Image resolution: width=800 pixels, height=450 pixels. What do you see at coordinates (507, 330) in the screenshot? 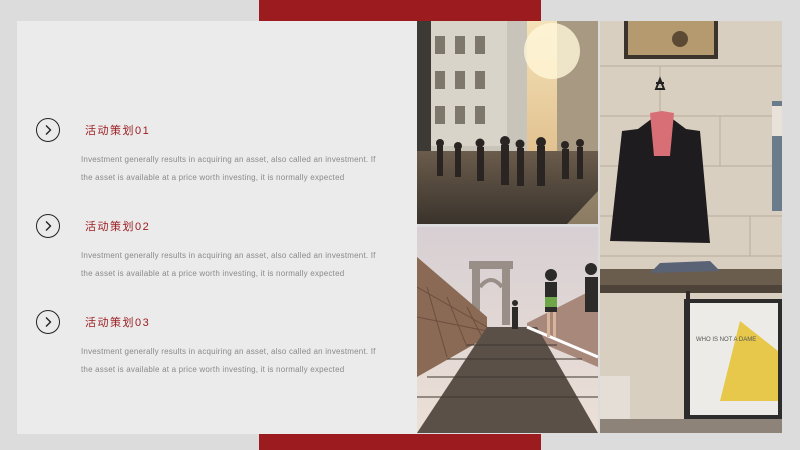
I see `bridge-walkway-photo` at bounding box center [507, 330].